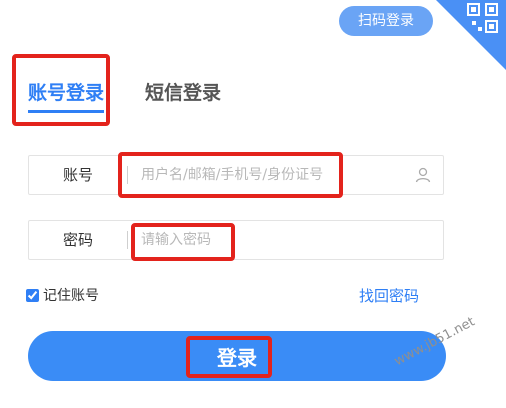 This screenshot has height=408, width=506. Describe the element at coordinates (471, 35) in the screenshot. I see `qr-corner` at that location.